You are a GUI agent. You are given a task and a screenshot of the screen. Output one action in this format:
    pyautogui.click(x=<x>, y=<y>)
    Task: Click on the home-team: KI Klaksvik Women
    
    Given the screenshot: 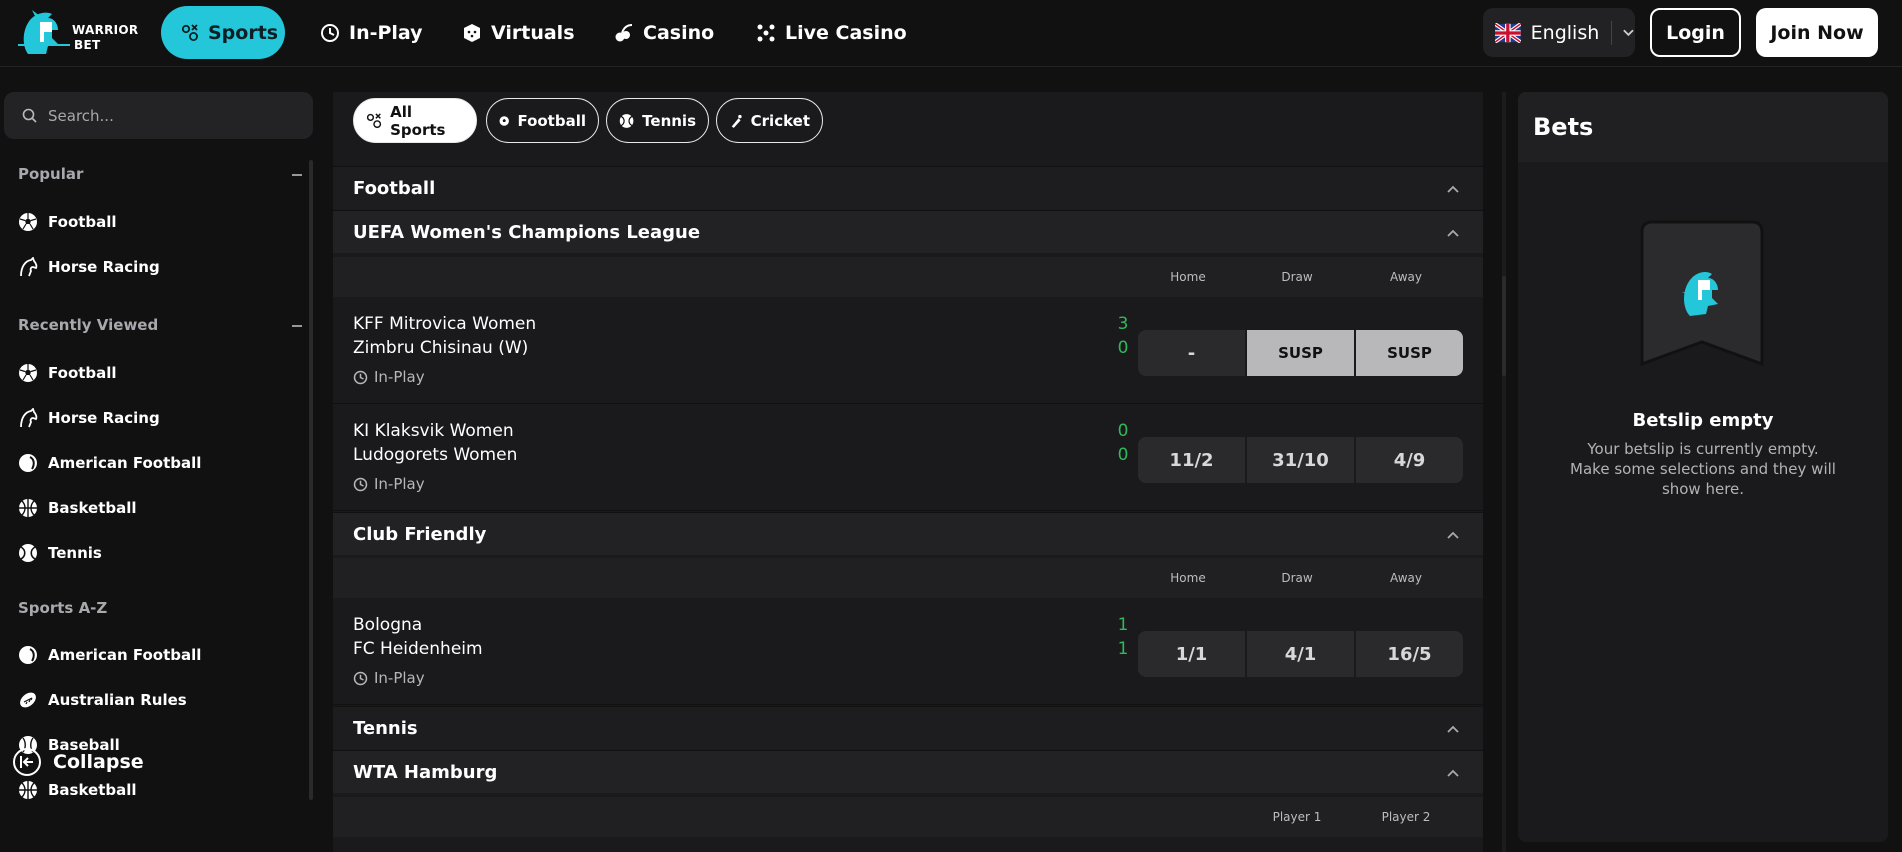 What is the action you would take?
    pyautogui.click(x=433, y=431)
    